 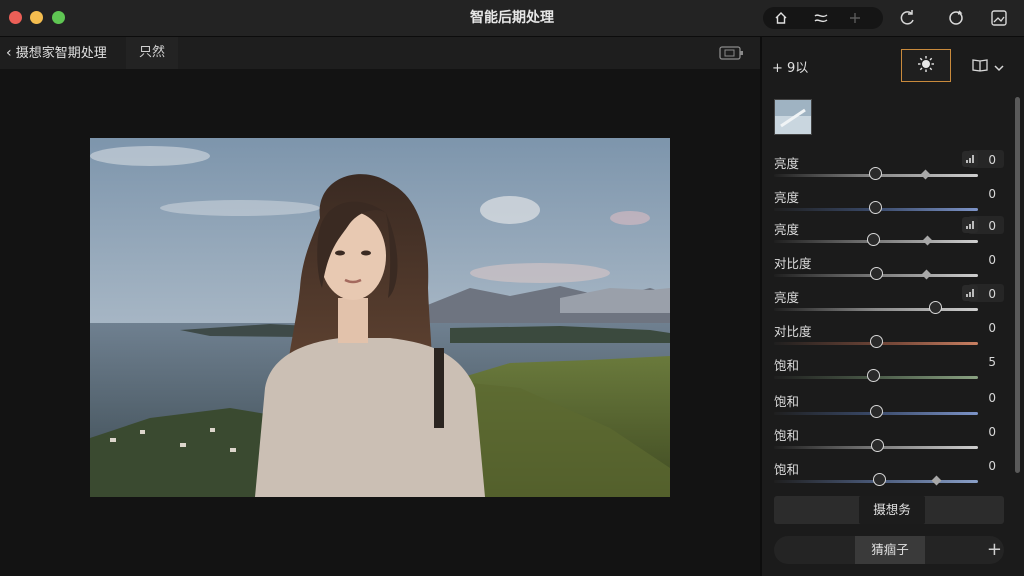 I want to click on rotate-left-icon, so click(x=908, y=18).